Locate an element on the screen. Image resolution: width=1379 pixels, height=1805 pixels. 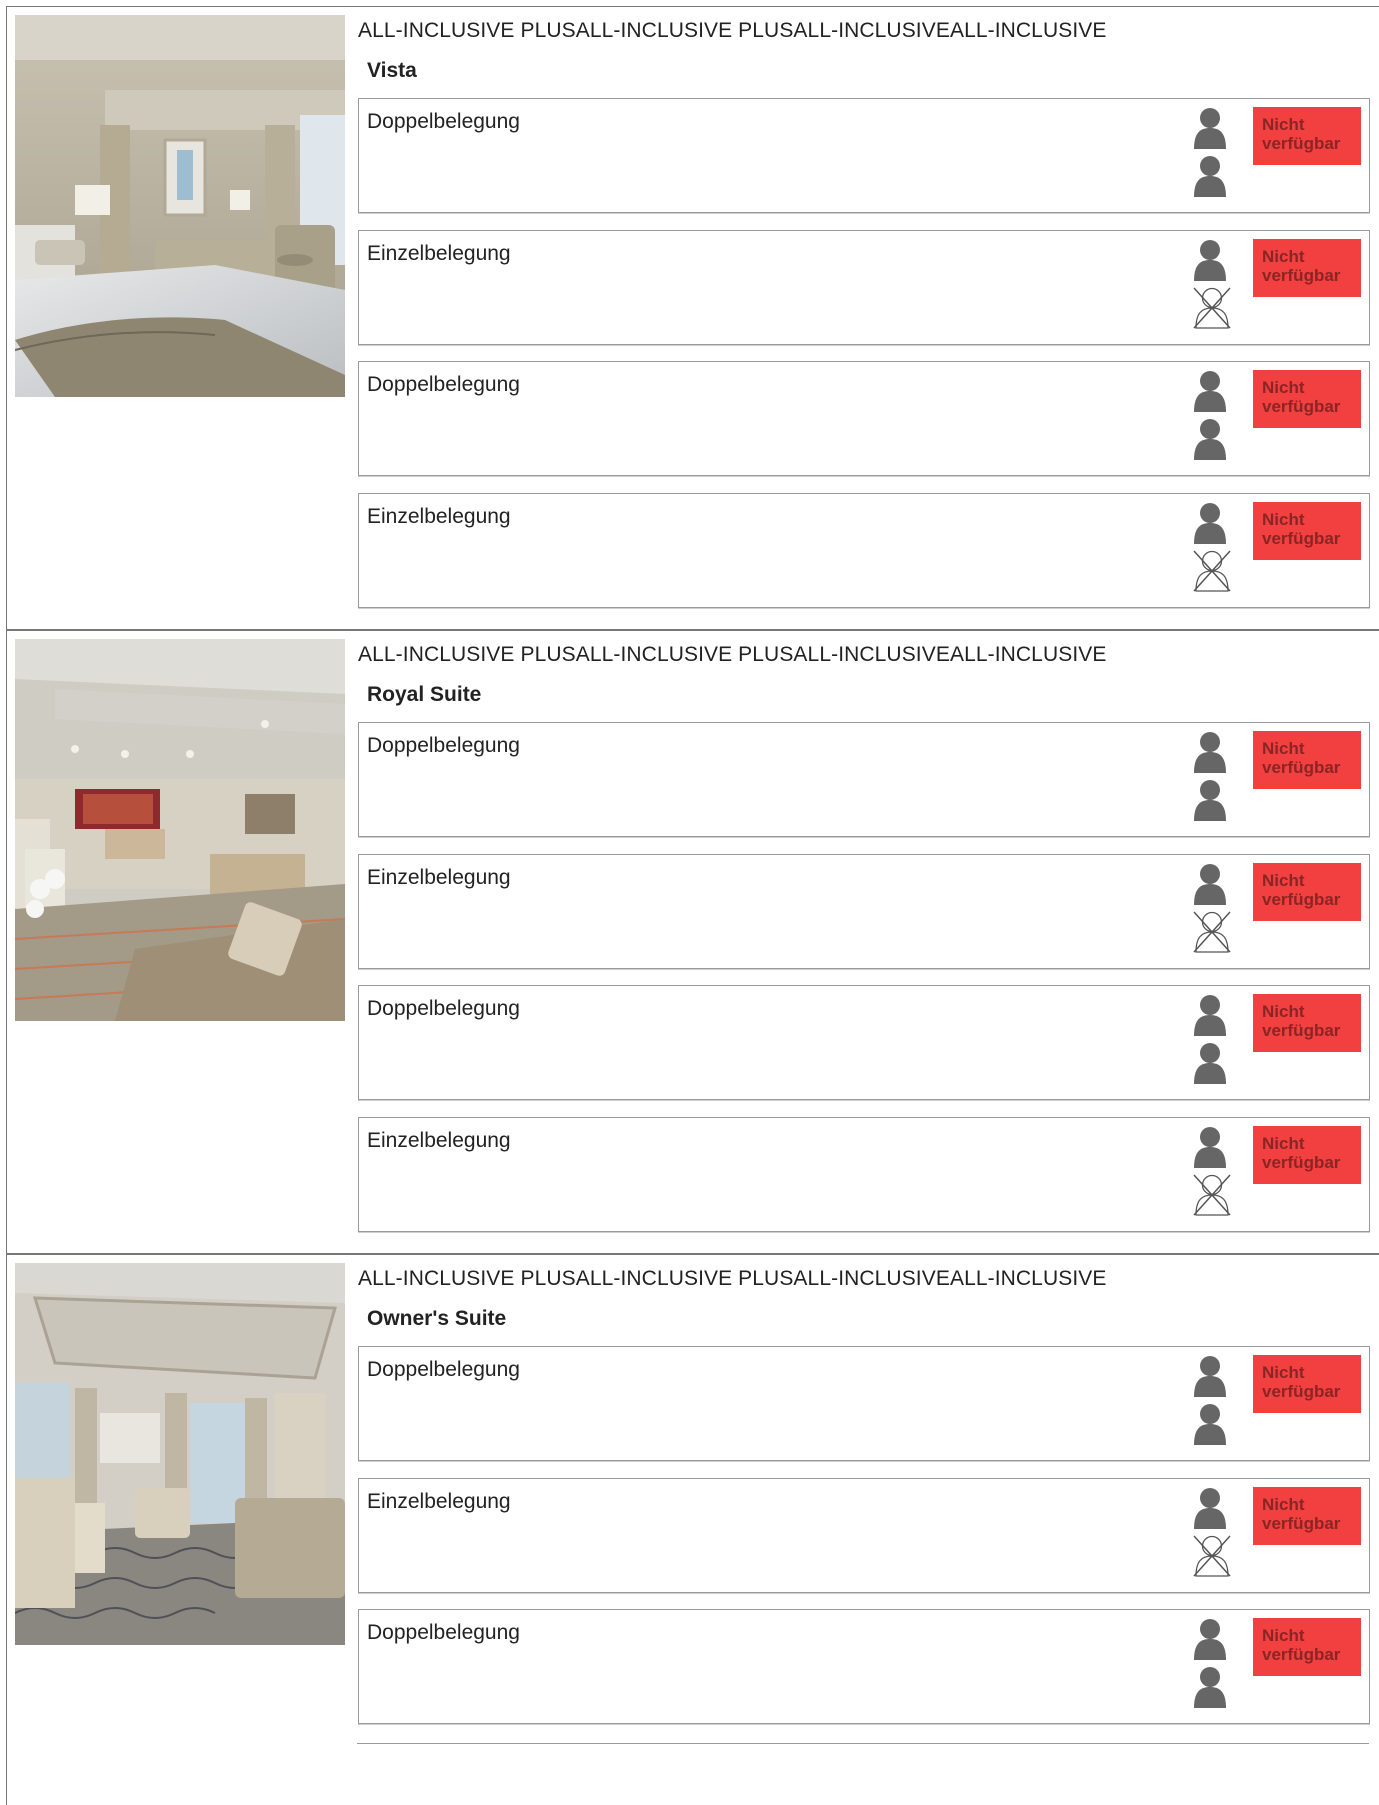
suite-name: Royal Suite is located at coordinates (424, 694).